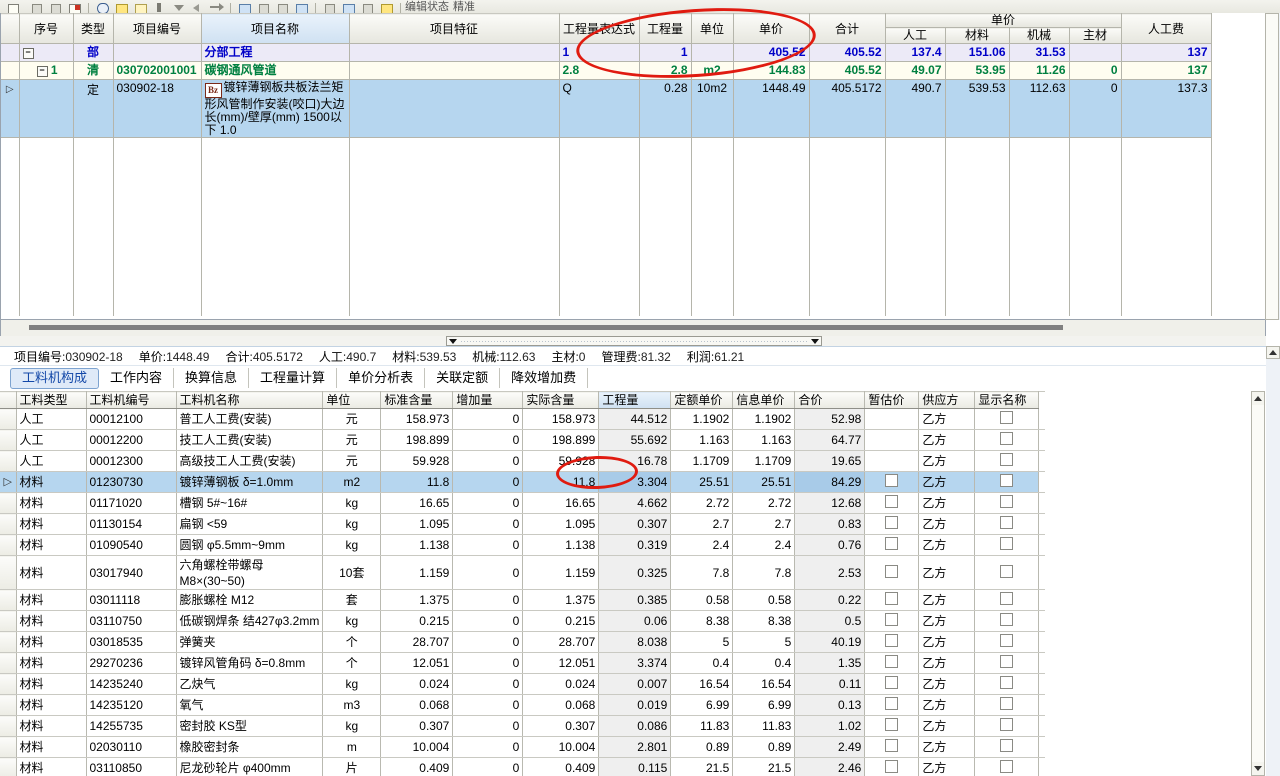 The height and width of the screenshot is (776, 1280). Describe the element at coordinates (702, 503) in the screenshot. I see `cell-fixed-unit-price: 2.72` at that location.